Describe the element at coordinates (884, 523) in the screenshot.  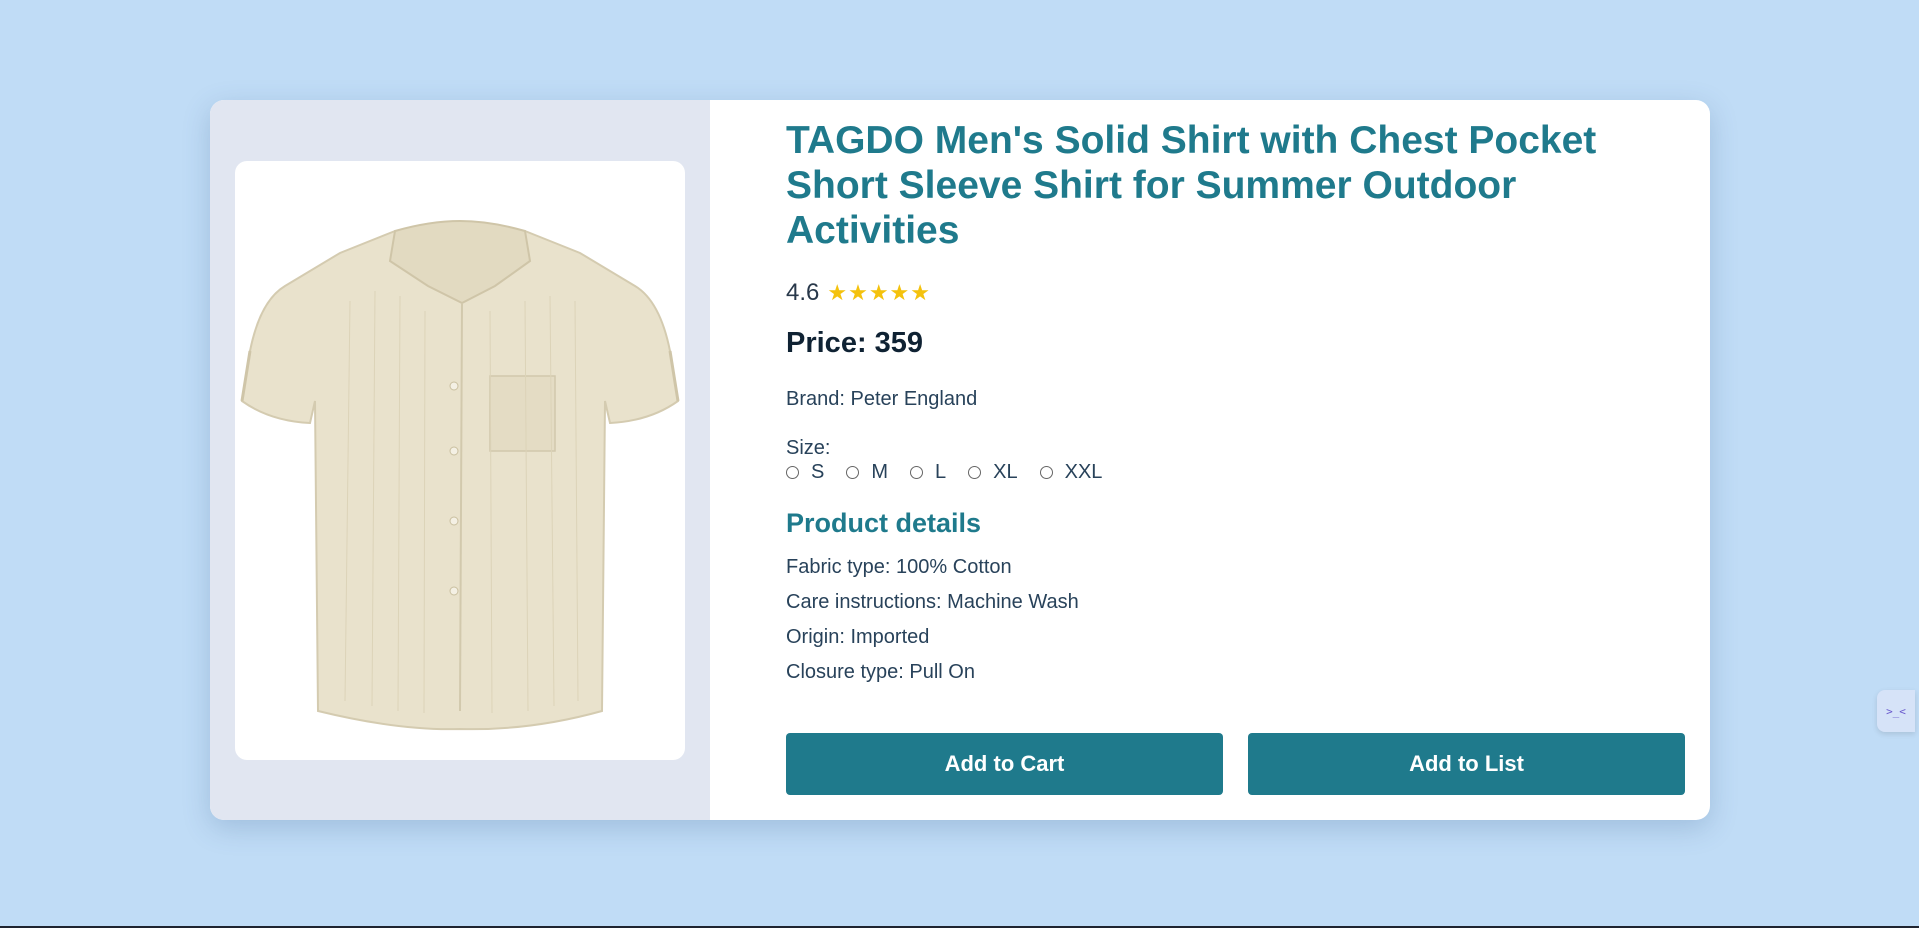
I see `product-details-heading: Product details` at that location.